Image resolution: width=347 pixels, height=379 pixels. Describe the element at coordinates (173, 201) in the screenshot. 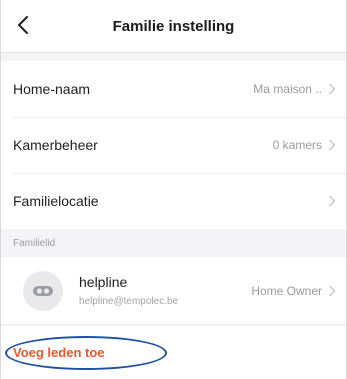

I see `family-location-row: Familielocatie` at that location.